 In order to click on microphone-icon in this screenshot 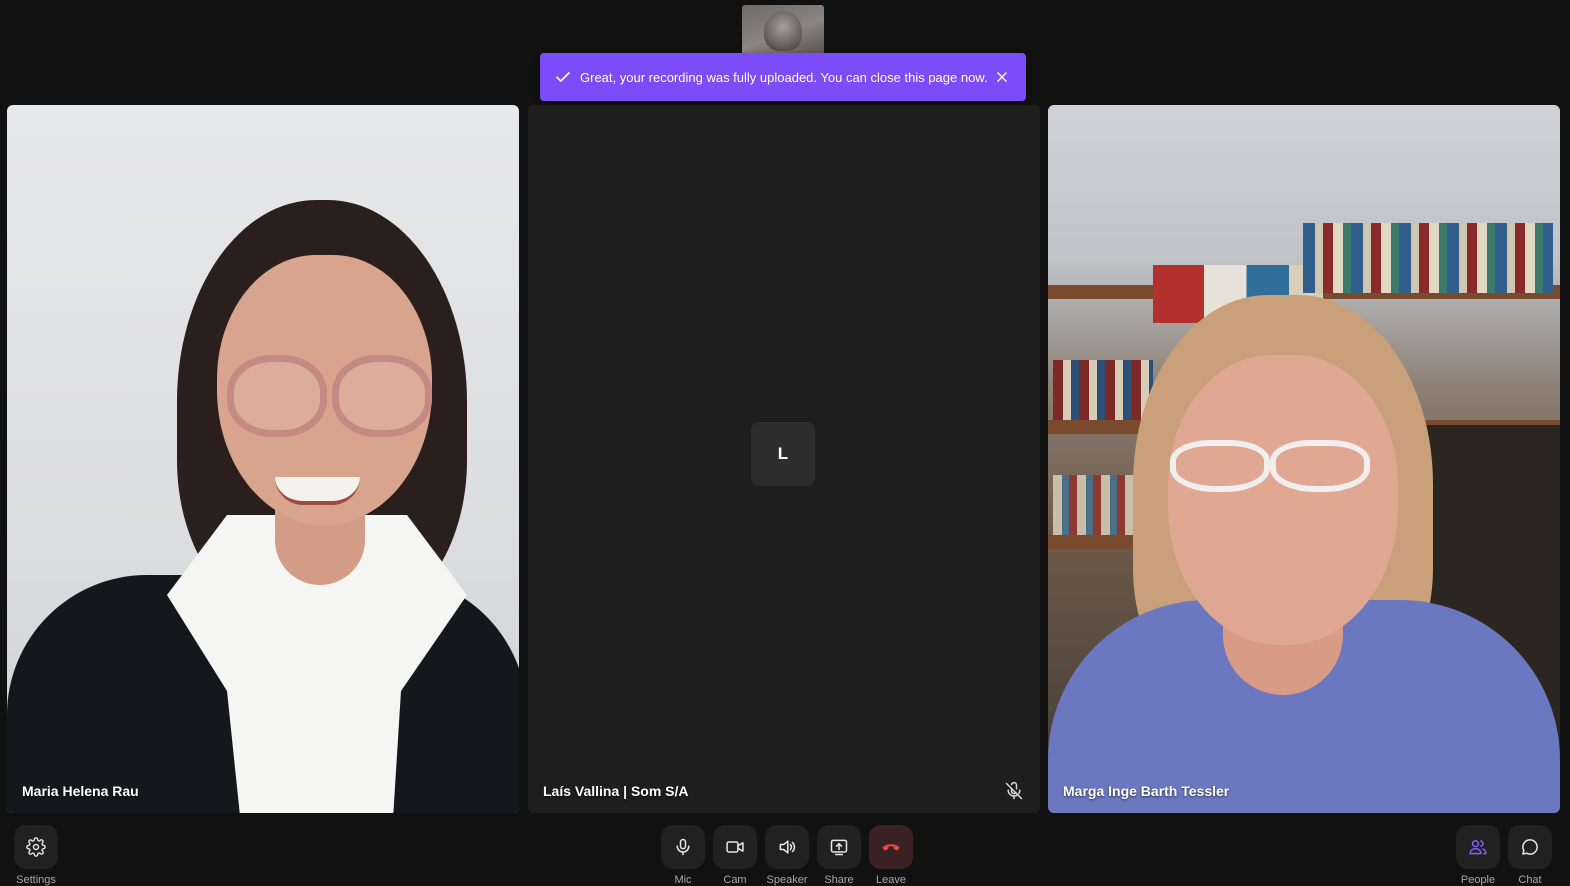, I will do `click(683, 847)`.